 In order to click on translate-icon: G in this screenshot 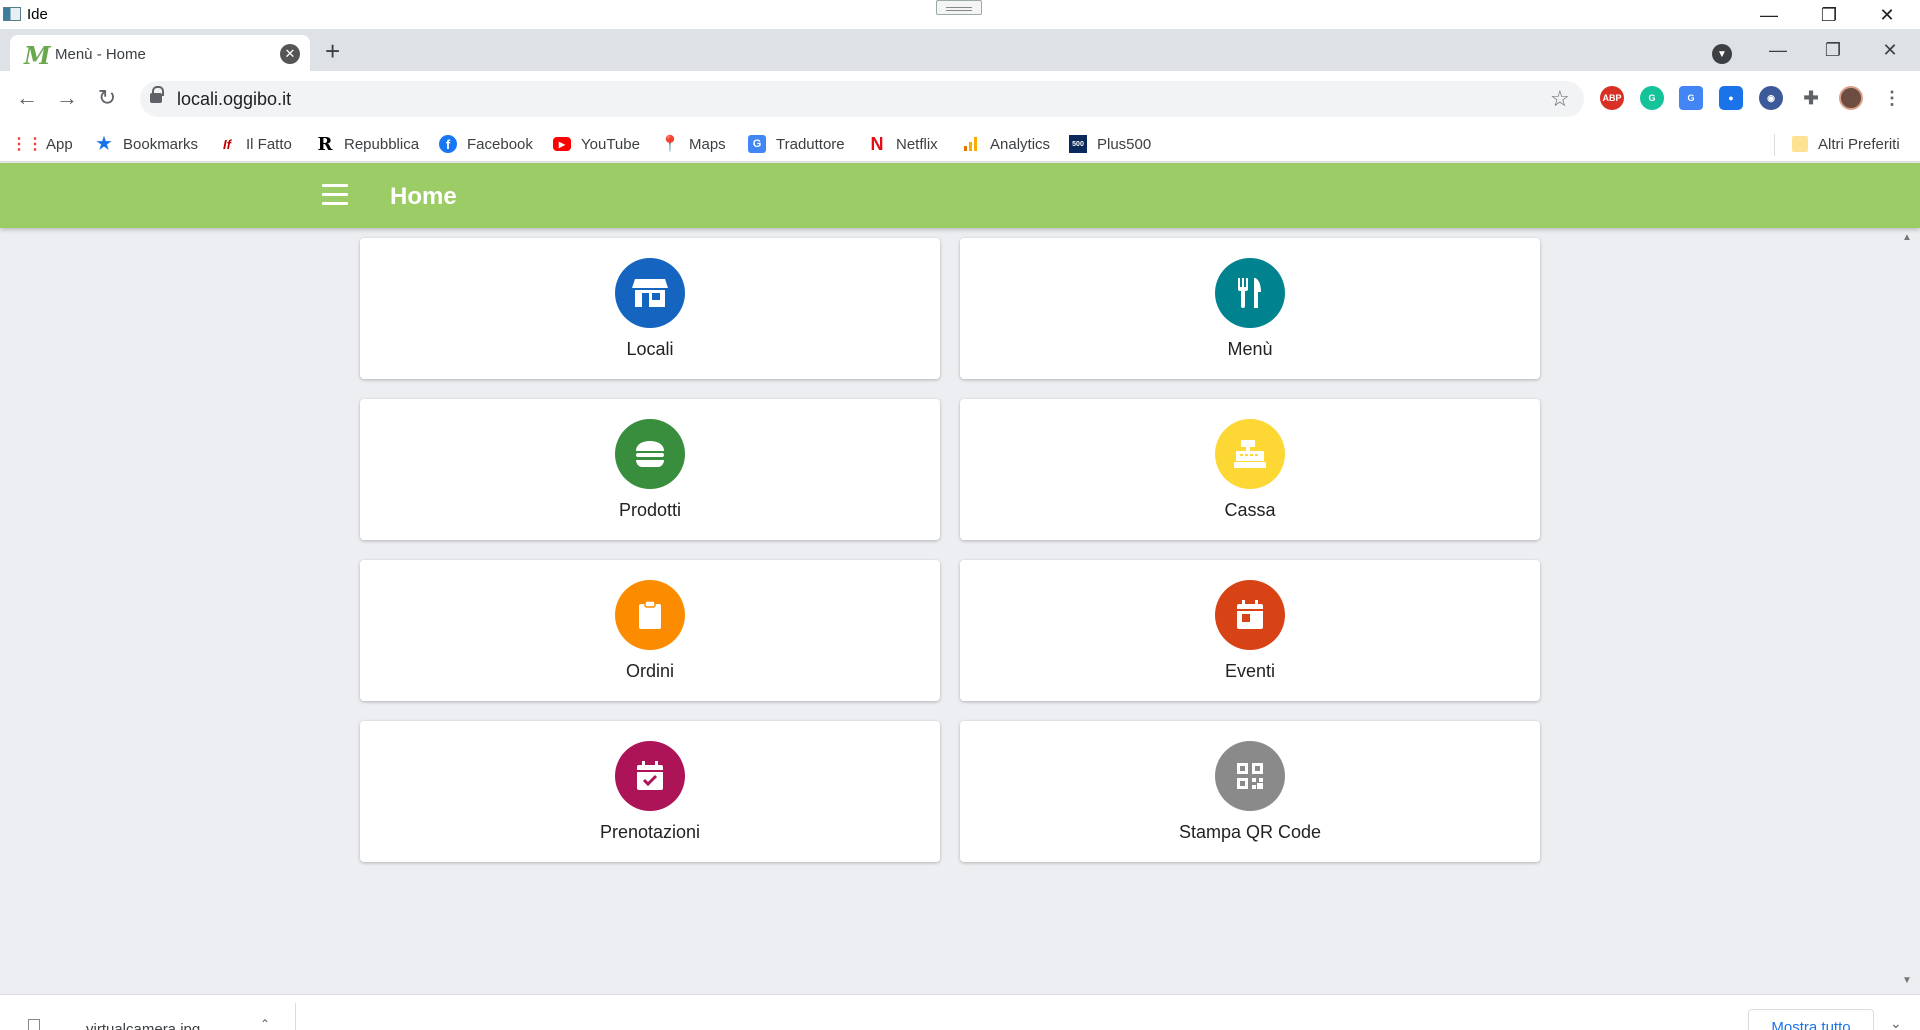, I will do `click(757, 144)`.